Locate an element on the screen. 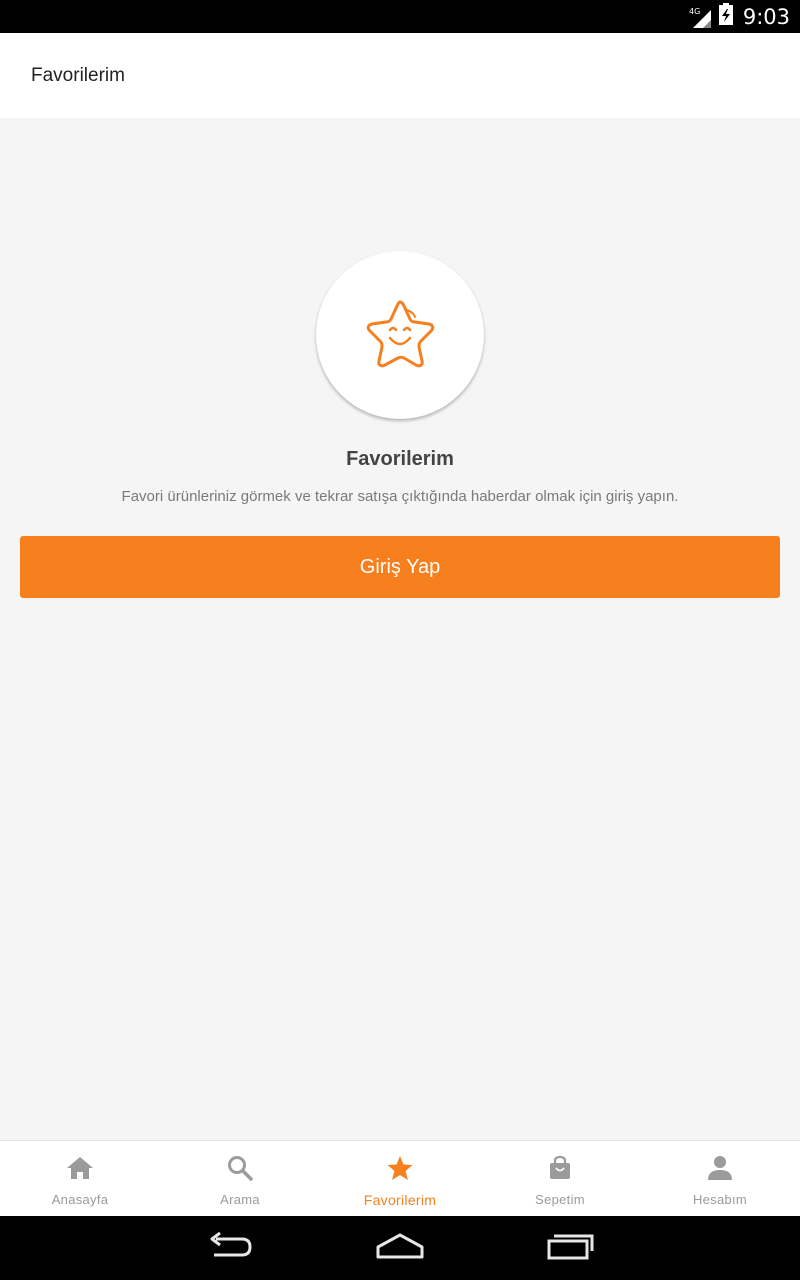  nav-item-label: Sepetim is located at coordinates (560, 1199).